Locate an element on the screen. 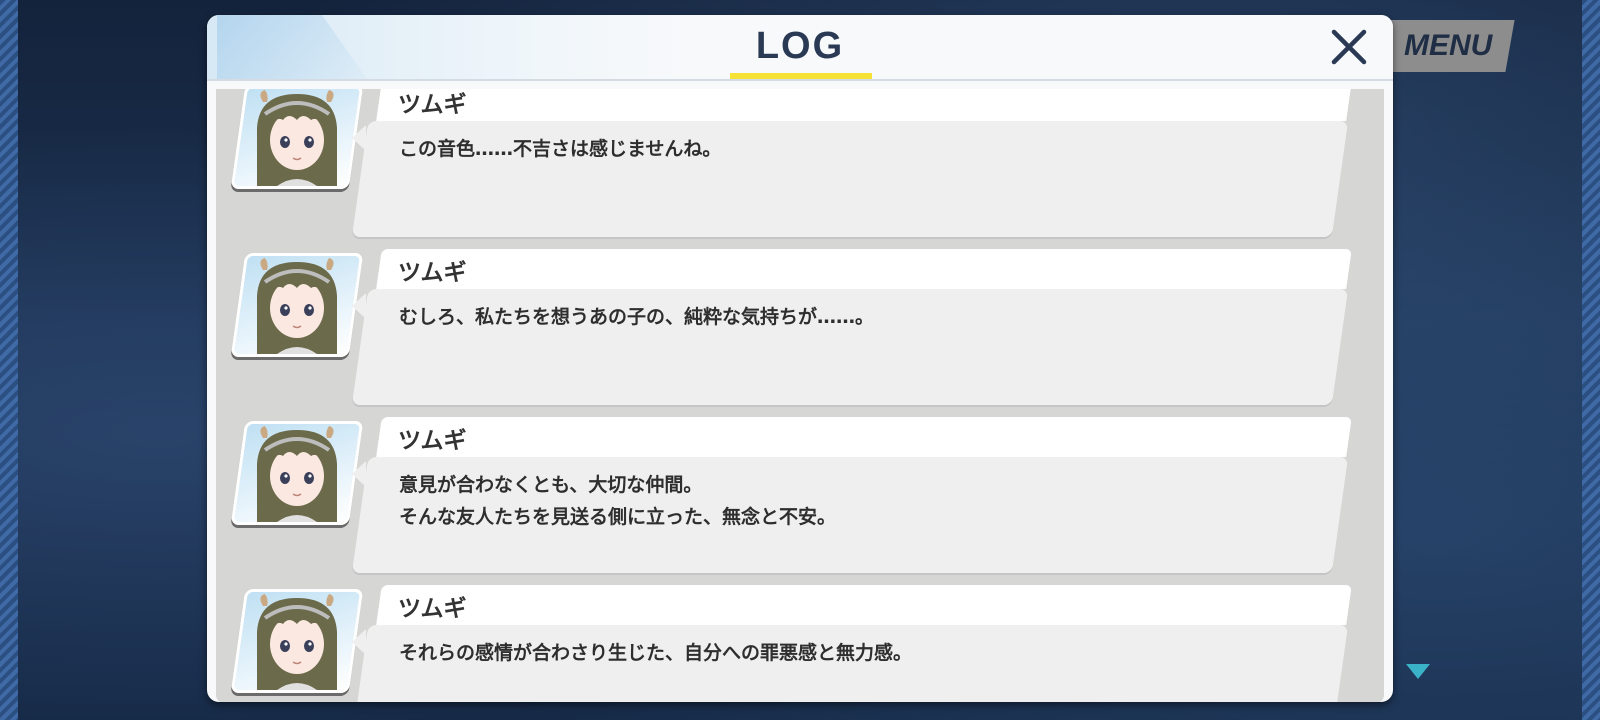 This screenshot has height=720, width=1600. down-arrow-icon is located at coordinates (1418, 671).